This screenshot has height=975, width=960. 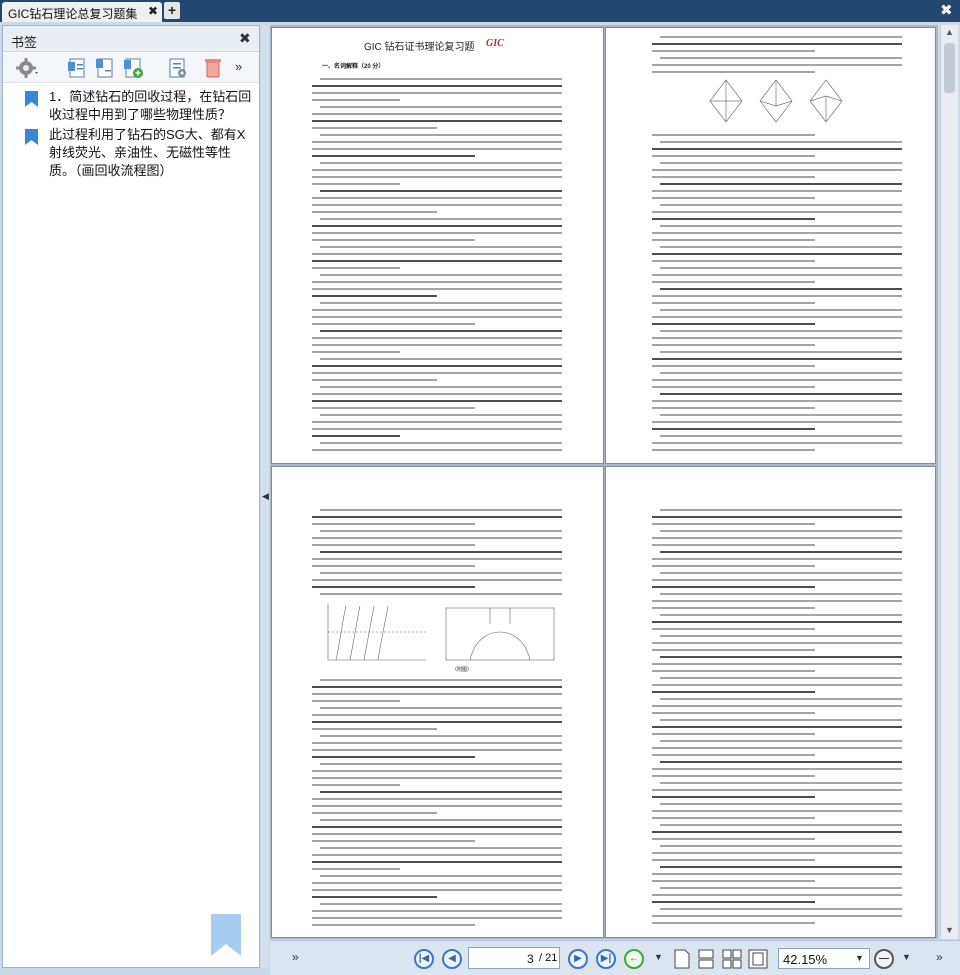 I want to click on previous-page-button: ◀, so click(x=452, y=959).